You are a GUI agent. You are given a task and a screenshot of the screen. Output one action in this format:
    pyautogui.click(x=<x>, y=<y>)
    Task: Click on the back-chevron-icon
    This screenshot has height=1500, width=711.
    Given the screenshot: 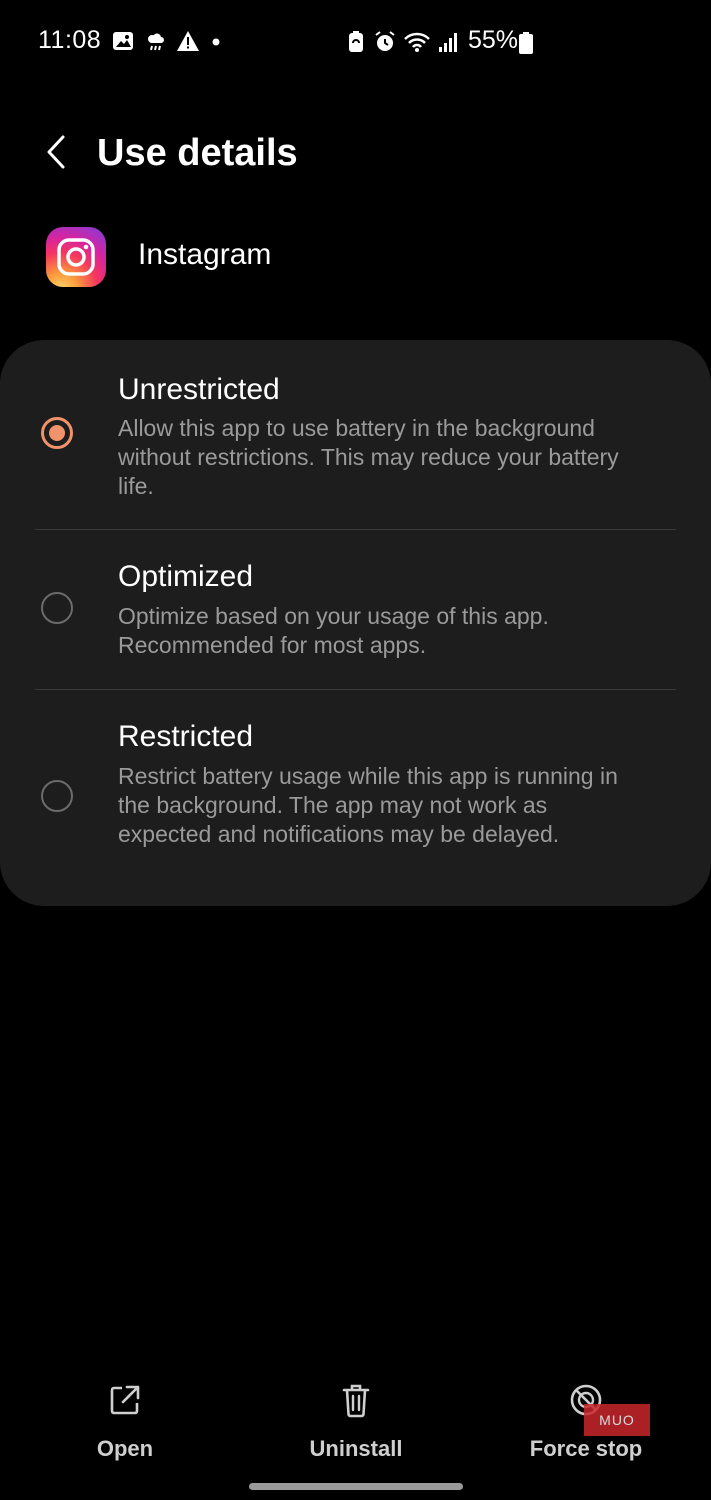 What is the action you would take?
    pyautogui.click(x=56, y=154)
    